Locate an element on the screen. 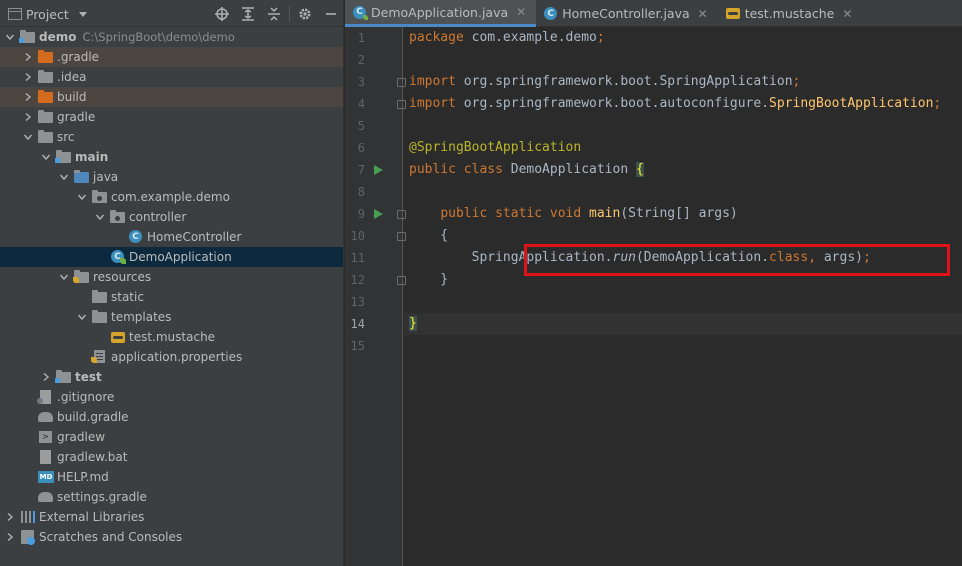 The height and width of the screenshot is (566, 962). tree-item: application.properties is located at coordinates (171, 357).